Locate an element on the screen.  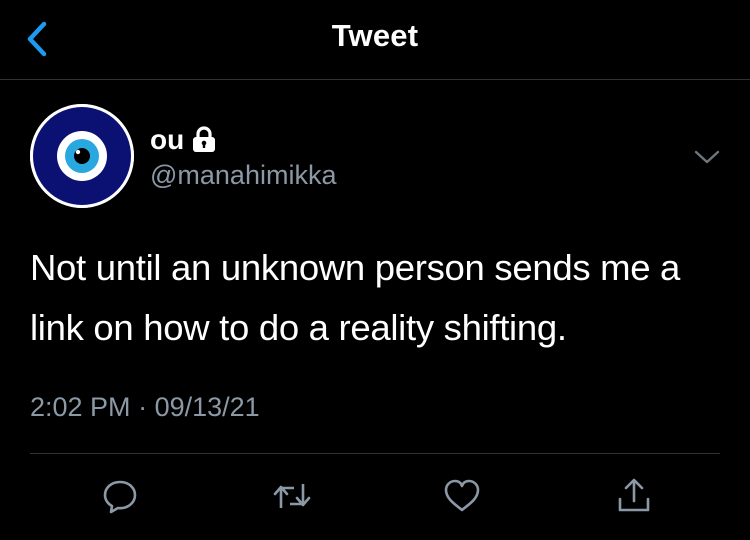
more-options-button is located at coordinates (707, 157).